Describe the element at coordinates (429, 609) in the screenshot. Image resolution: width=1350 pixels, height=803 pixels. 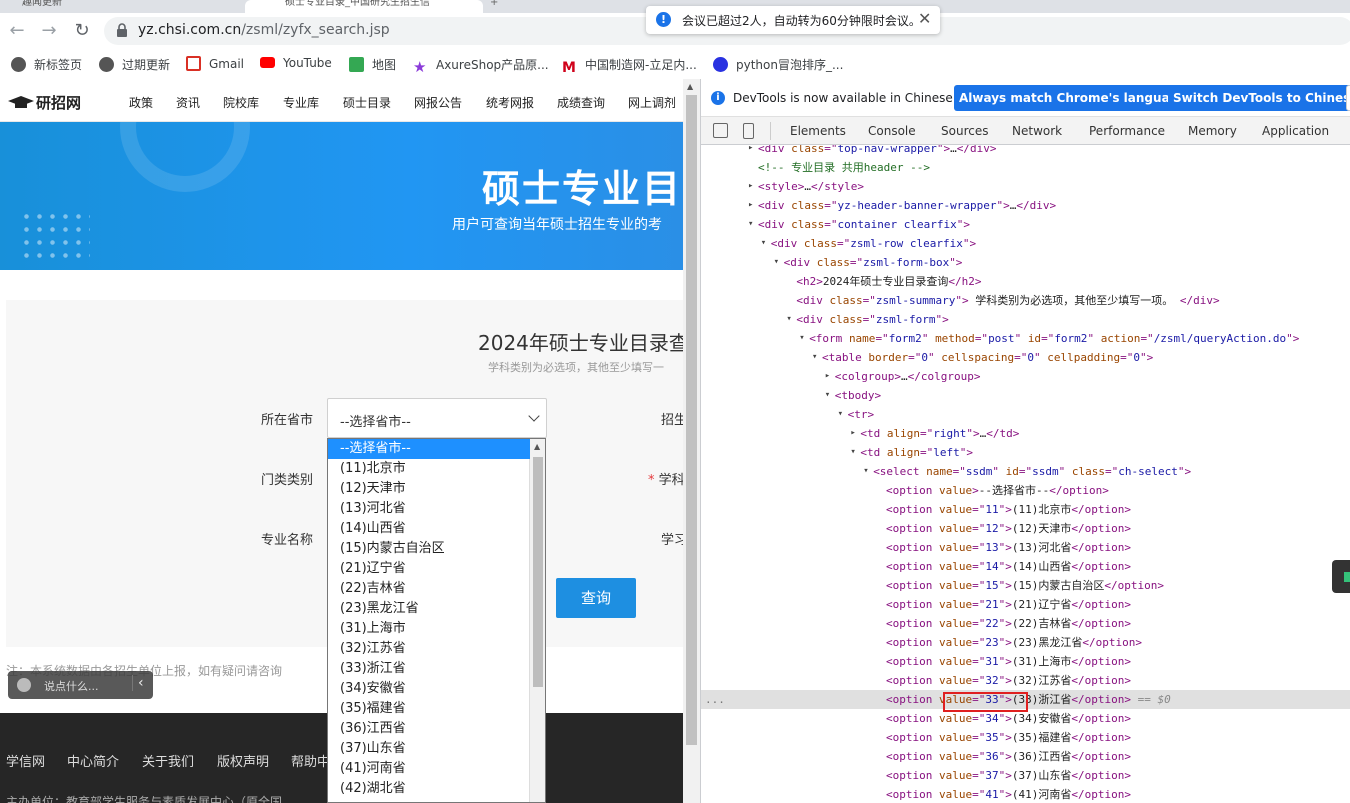
I see `dropdown-option: (23)黑龙江省` at that location.